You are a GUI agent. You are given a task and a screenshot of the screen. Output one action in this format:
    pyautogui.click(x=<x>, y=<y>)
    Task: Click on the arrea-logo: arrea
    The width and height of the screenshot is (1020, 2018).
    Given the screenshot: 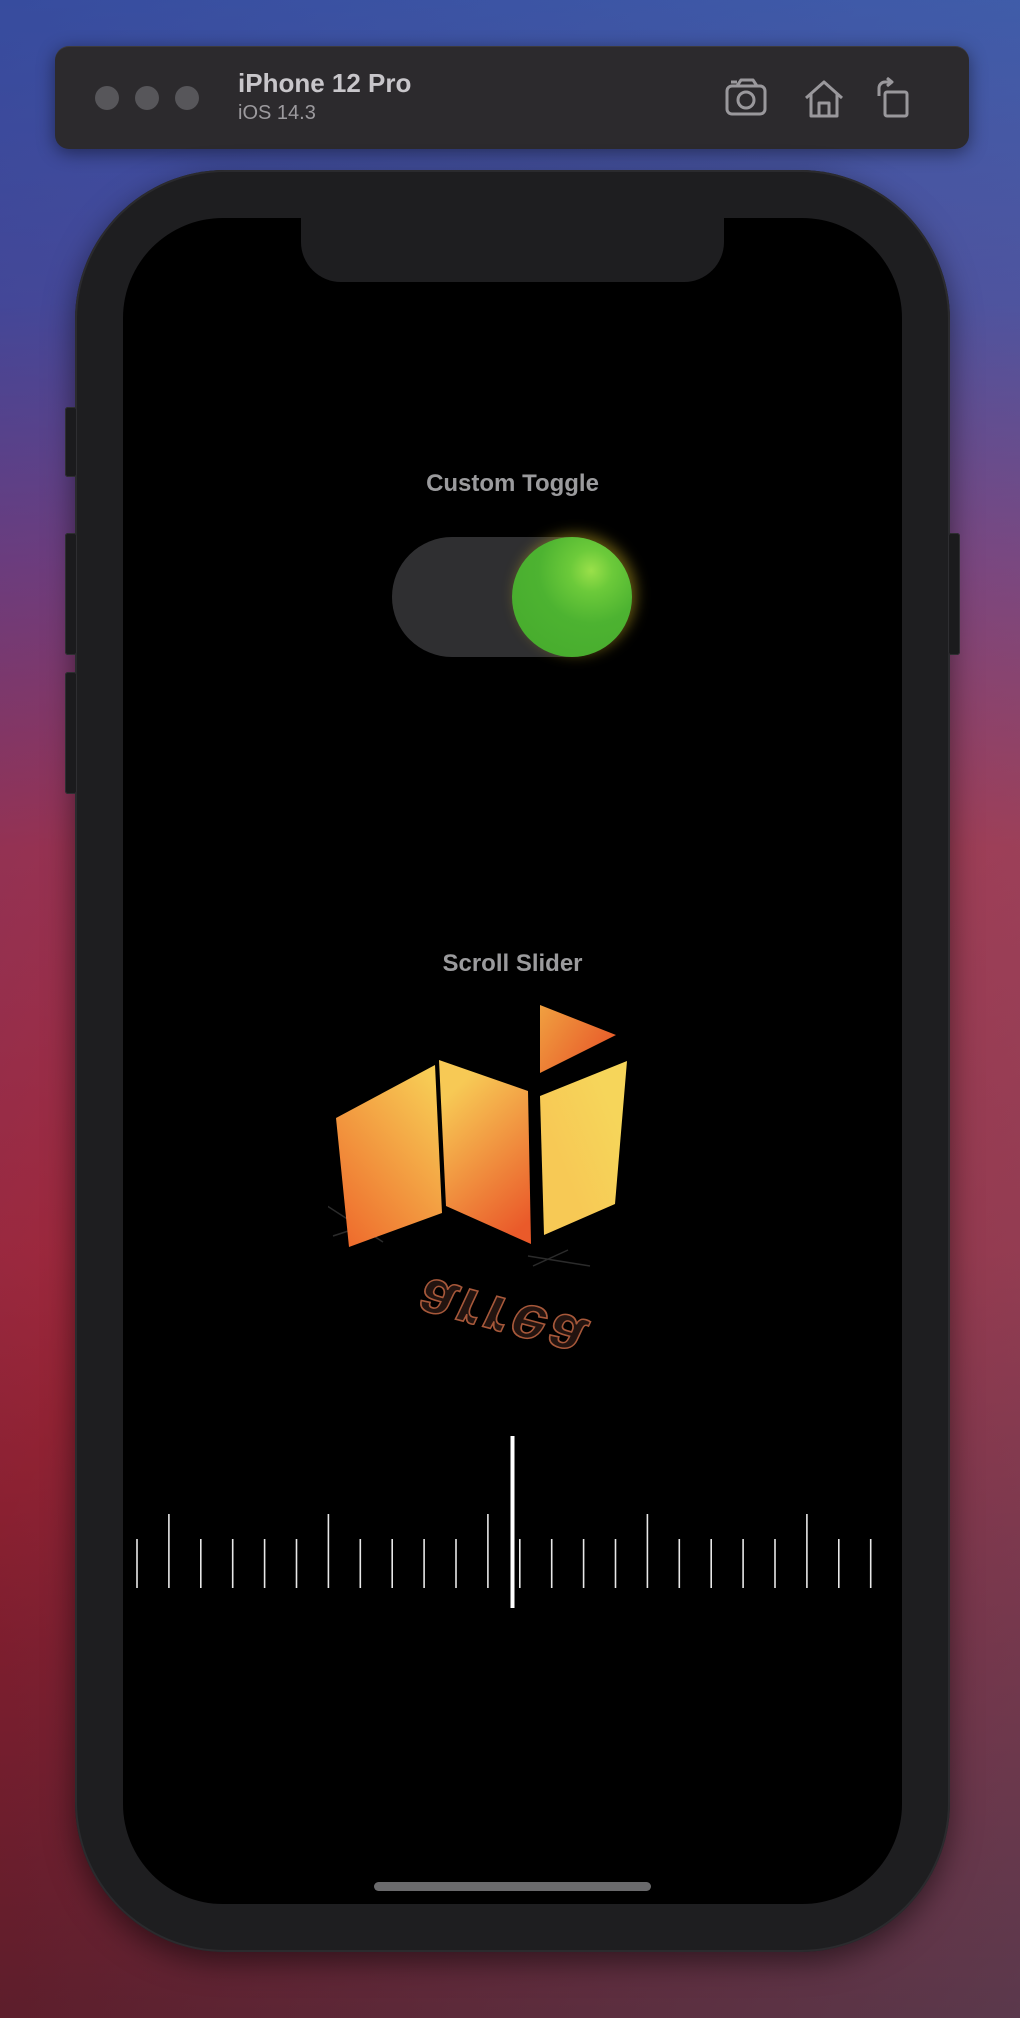 What is the action you would take?
    pyautogui.click(x=477, y=1189)
    